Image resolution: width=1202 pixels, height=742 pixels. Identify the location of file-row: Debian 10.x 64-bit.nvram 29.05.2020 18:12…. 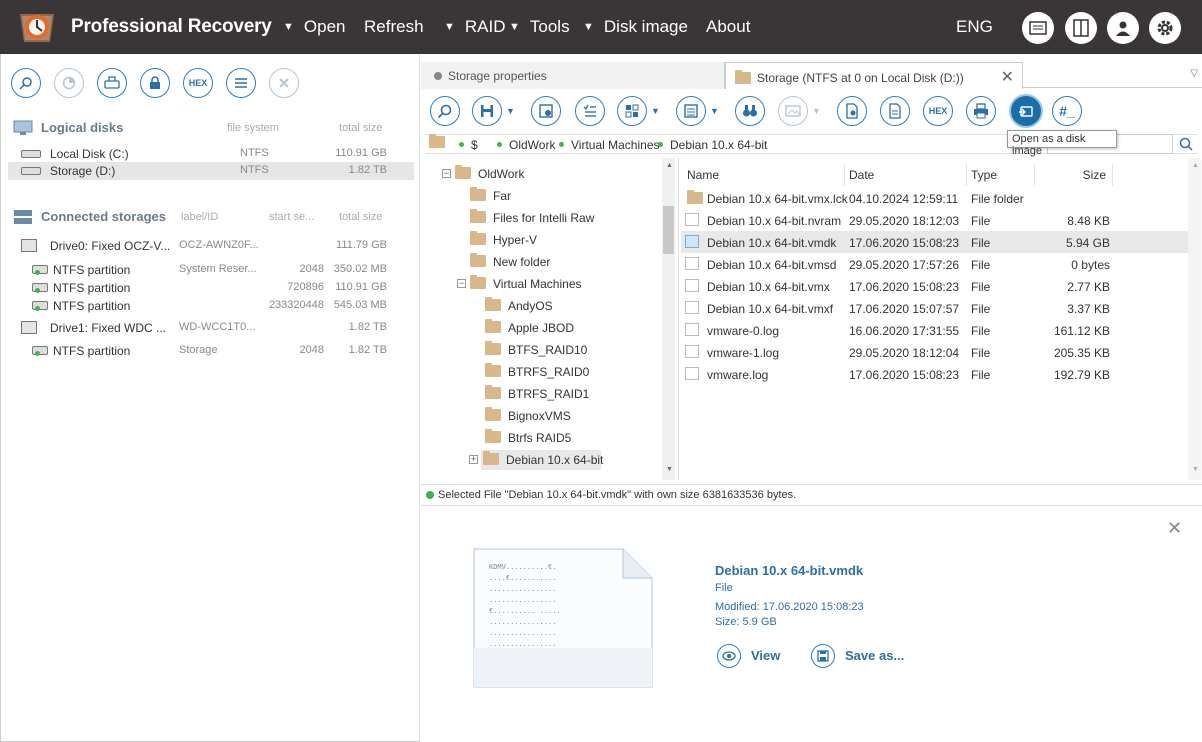
(939, 220).